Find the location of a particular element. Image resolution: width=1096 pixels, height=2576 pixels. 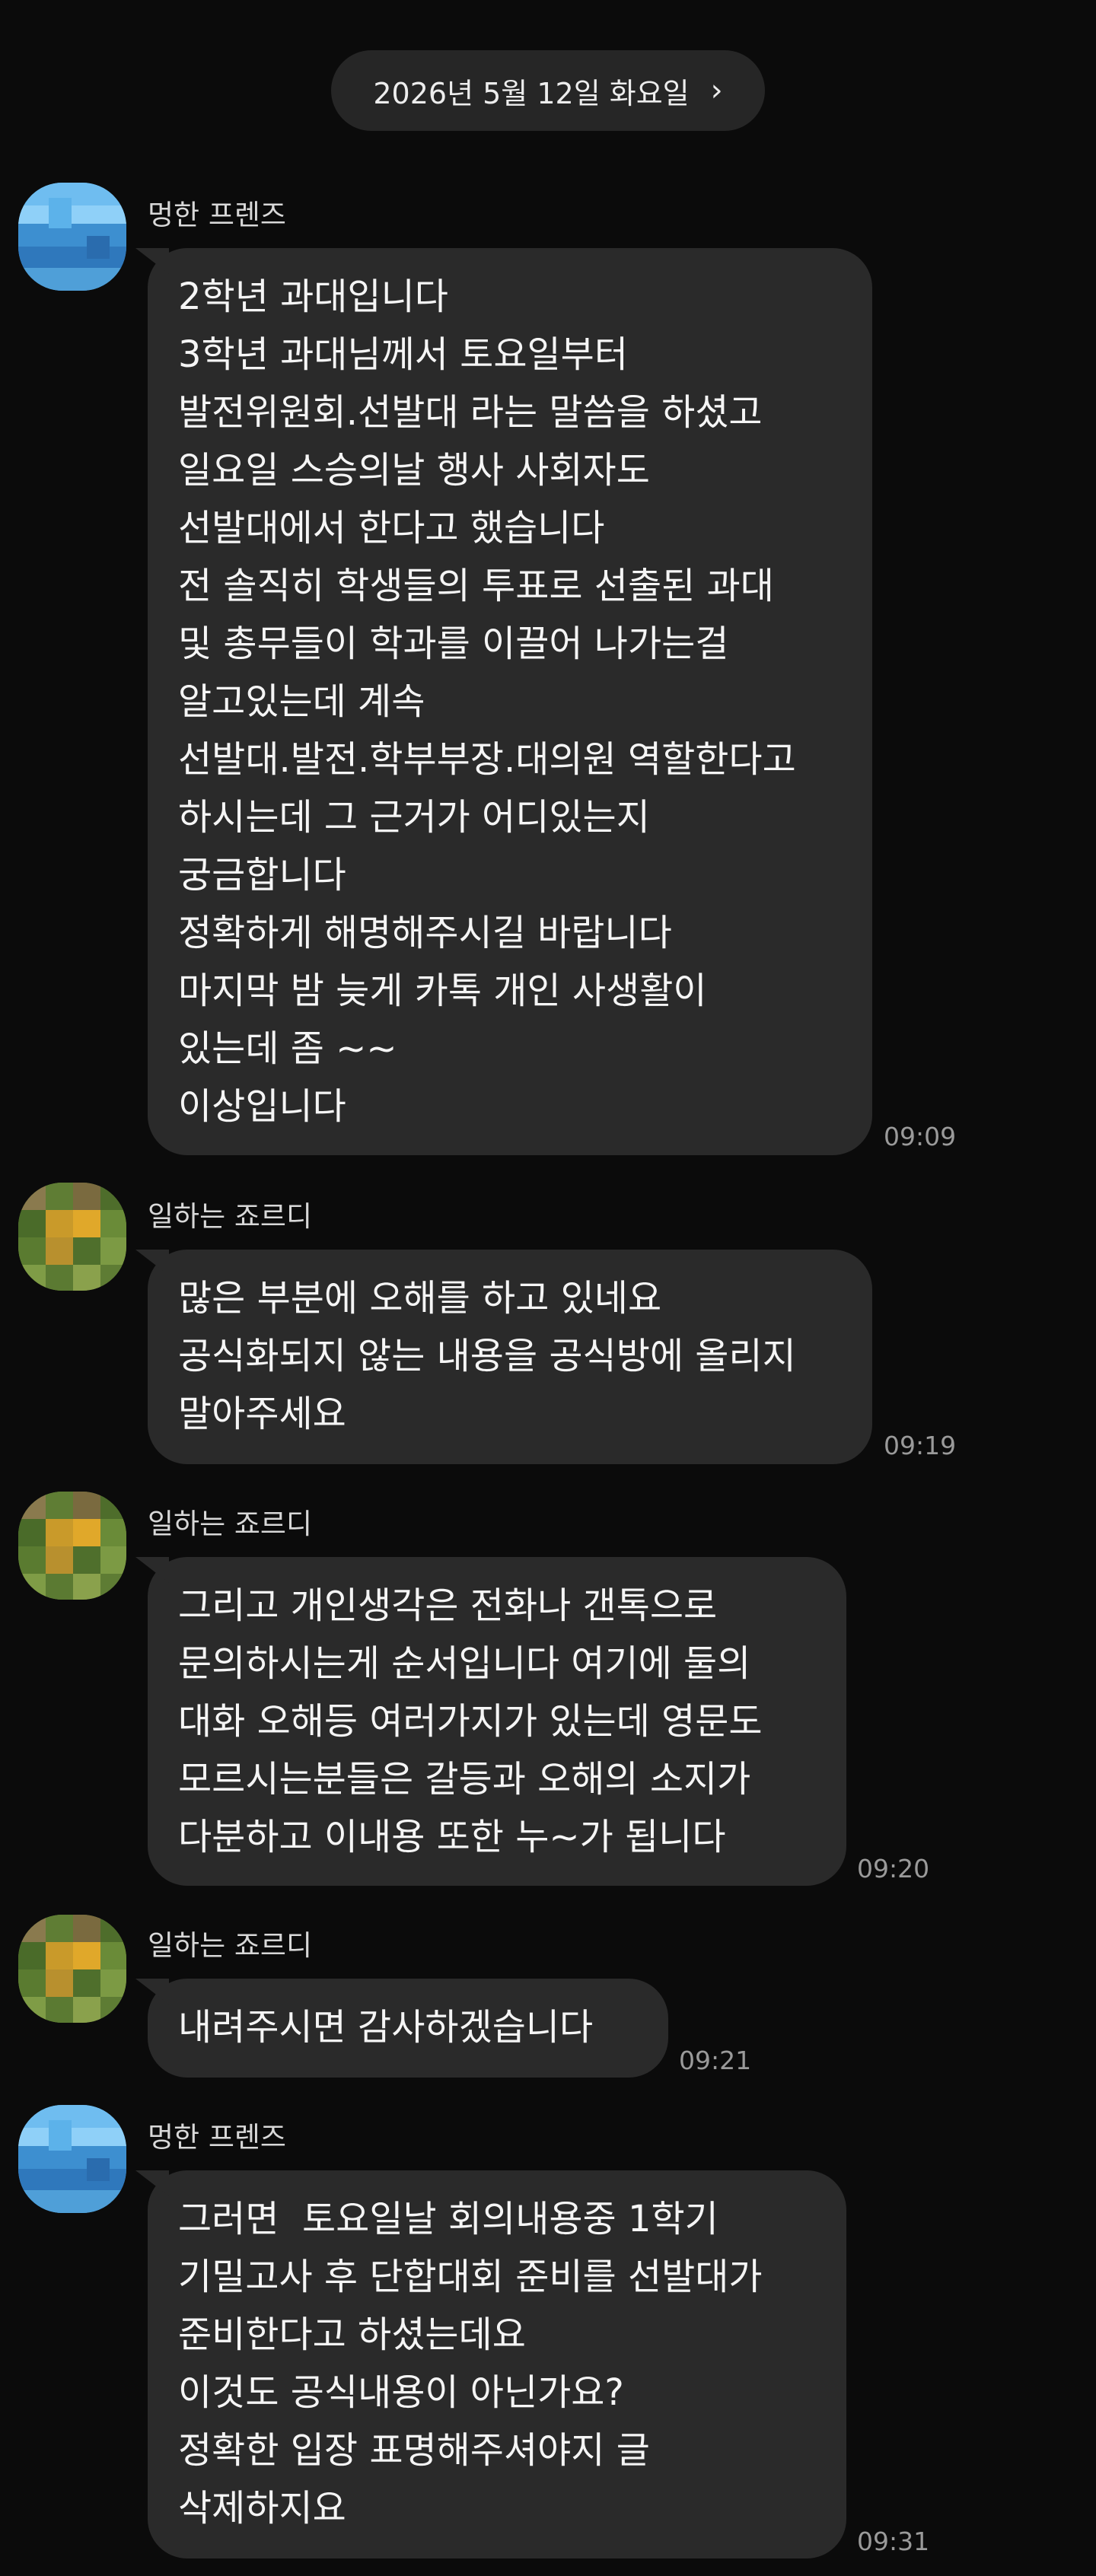

message-line: 및 총무들이 학과를 이끌어 나가는걸 is located at coordinates (453, 644).